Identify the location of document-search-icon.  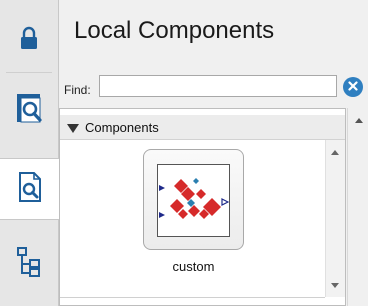
(30, 189).